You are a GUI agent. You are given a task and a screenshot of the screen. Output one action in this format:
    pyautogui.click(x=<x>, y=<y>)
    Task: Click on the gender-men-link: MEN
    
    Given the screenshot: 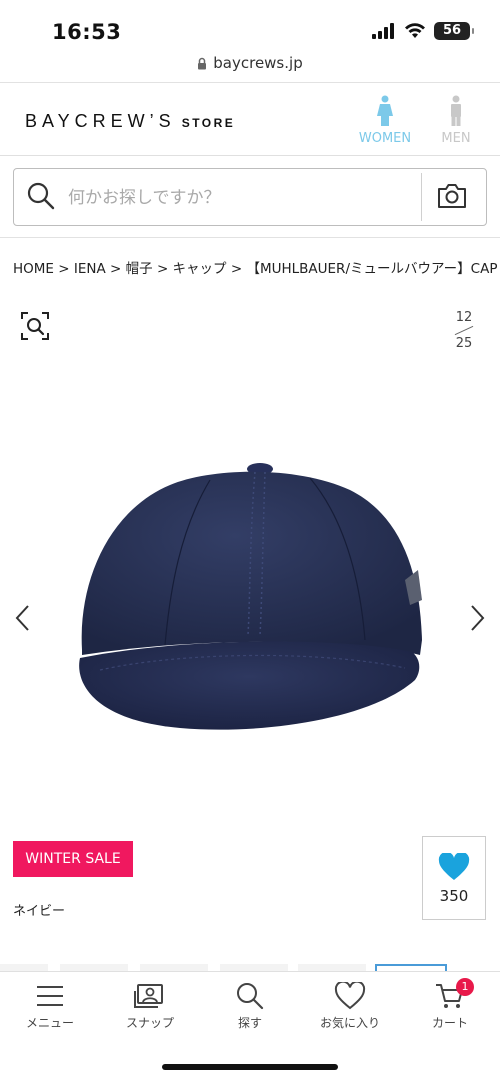 What is the action you would take?
    pyautogui.click(x=456, y=120)
    